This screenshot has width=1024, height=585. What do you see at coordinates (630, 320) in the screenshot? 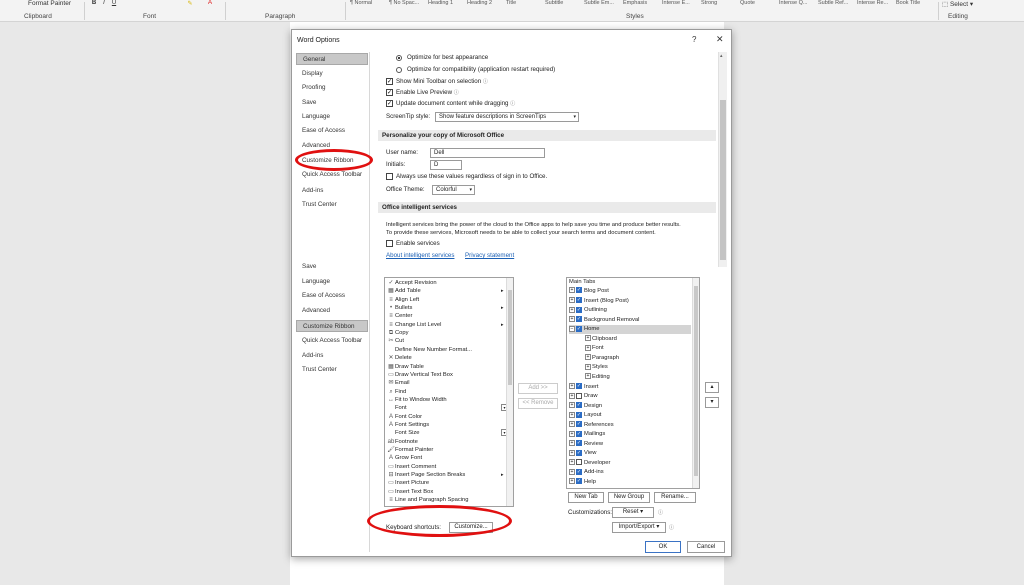
I see `ribbon-tab-item: + ✓ Background Removal` at bounding box center [630, 320].